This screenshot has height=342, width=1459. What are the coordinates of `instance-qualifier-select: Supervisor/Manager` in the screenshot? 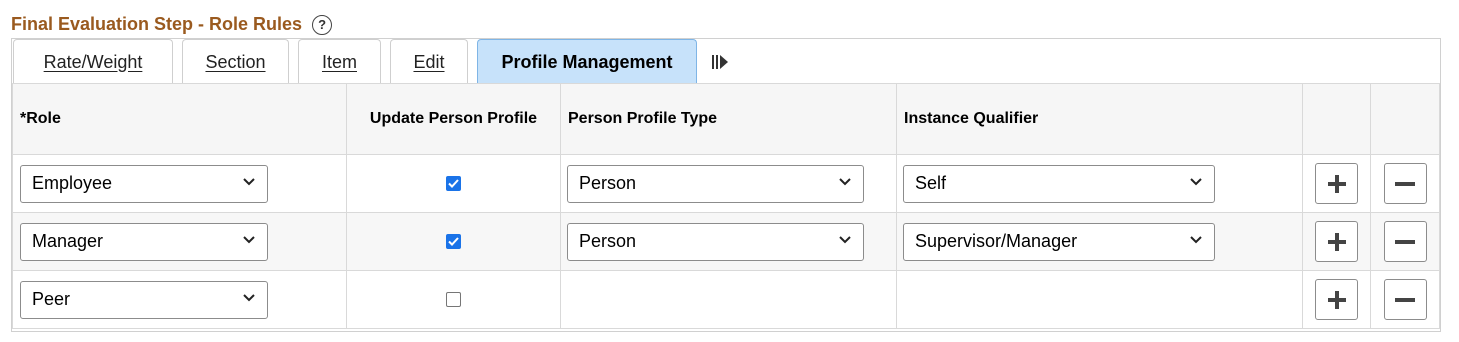 It's located at (1059, 241).